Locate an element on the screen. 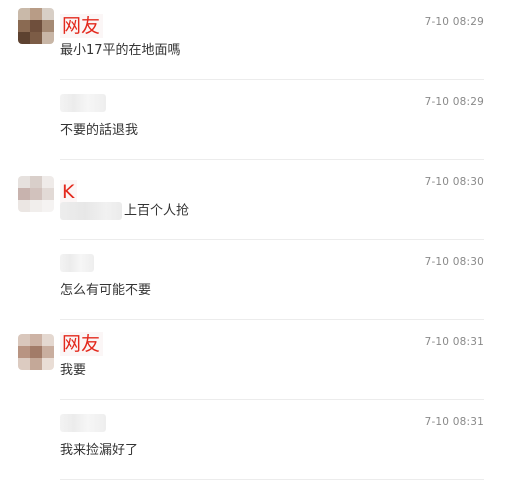 This screenshot has width=517, height=483. comment-nickname: K is located at coordinates (69, 192).